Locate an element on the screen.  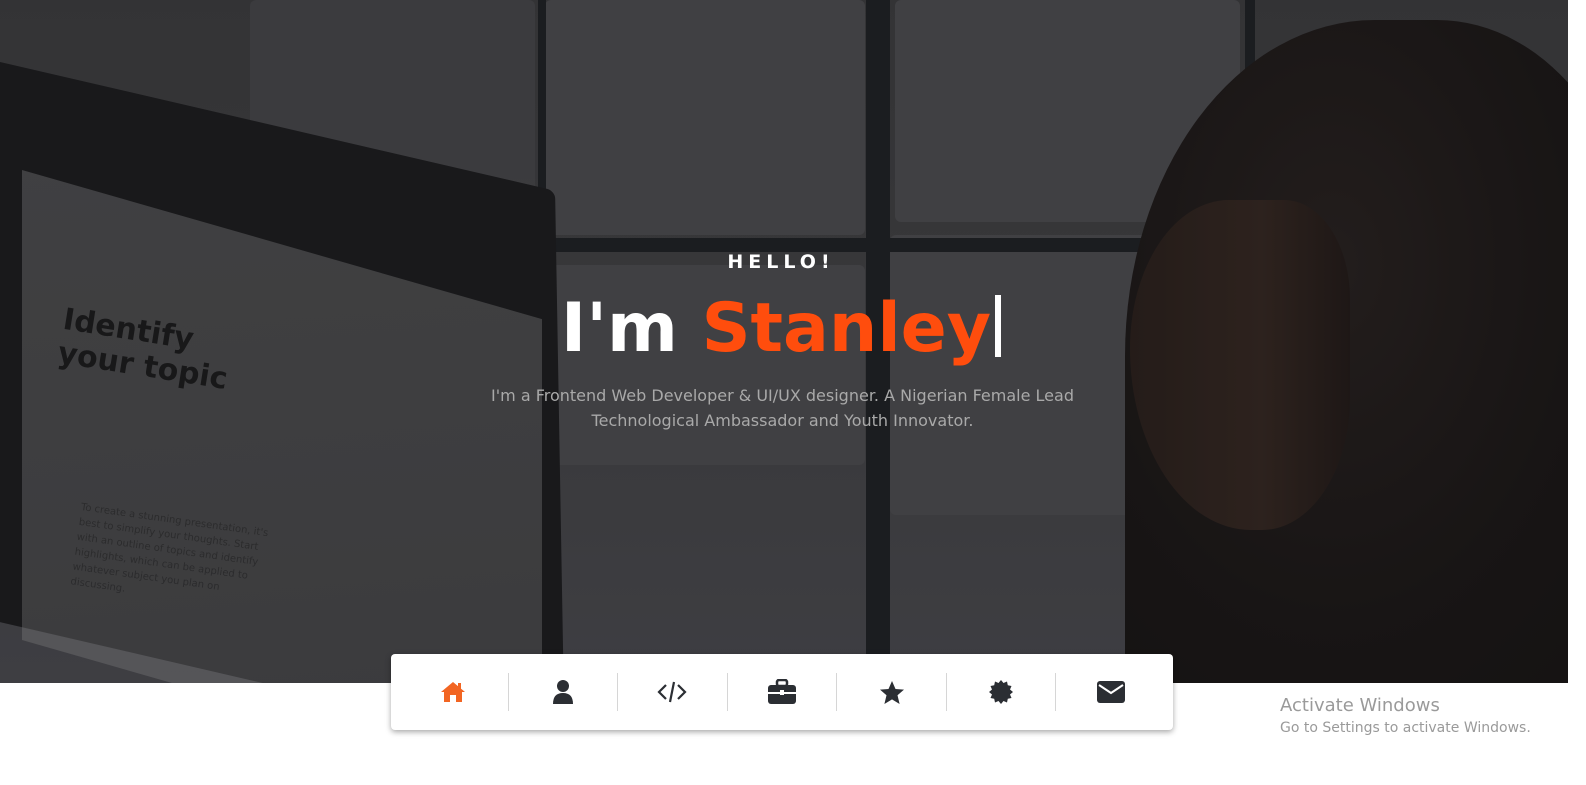
bottom-nav is located at coordinates (782, 692).